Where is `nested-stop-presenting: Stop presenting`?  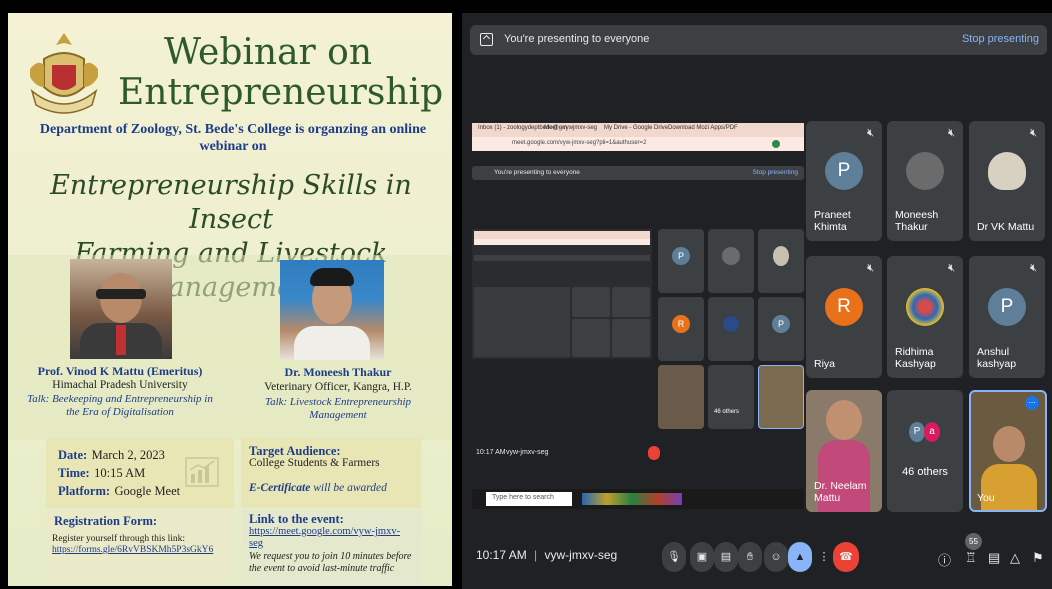 nested-stop-presenting: Stop presenting is located at coordinates (775, 172).